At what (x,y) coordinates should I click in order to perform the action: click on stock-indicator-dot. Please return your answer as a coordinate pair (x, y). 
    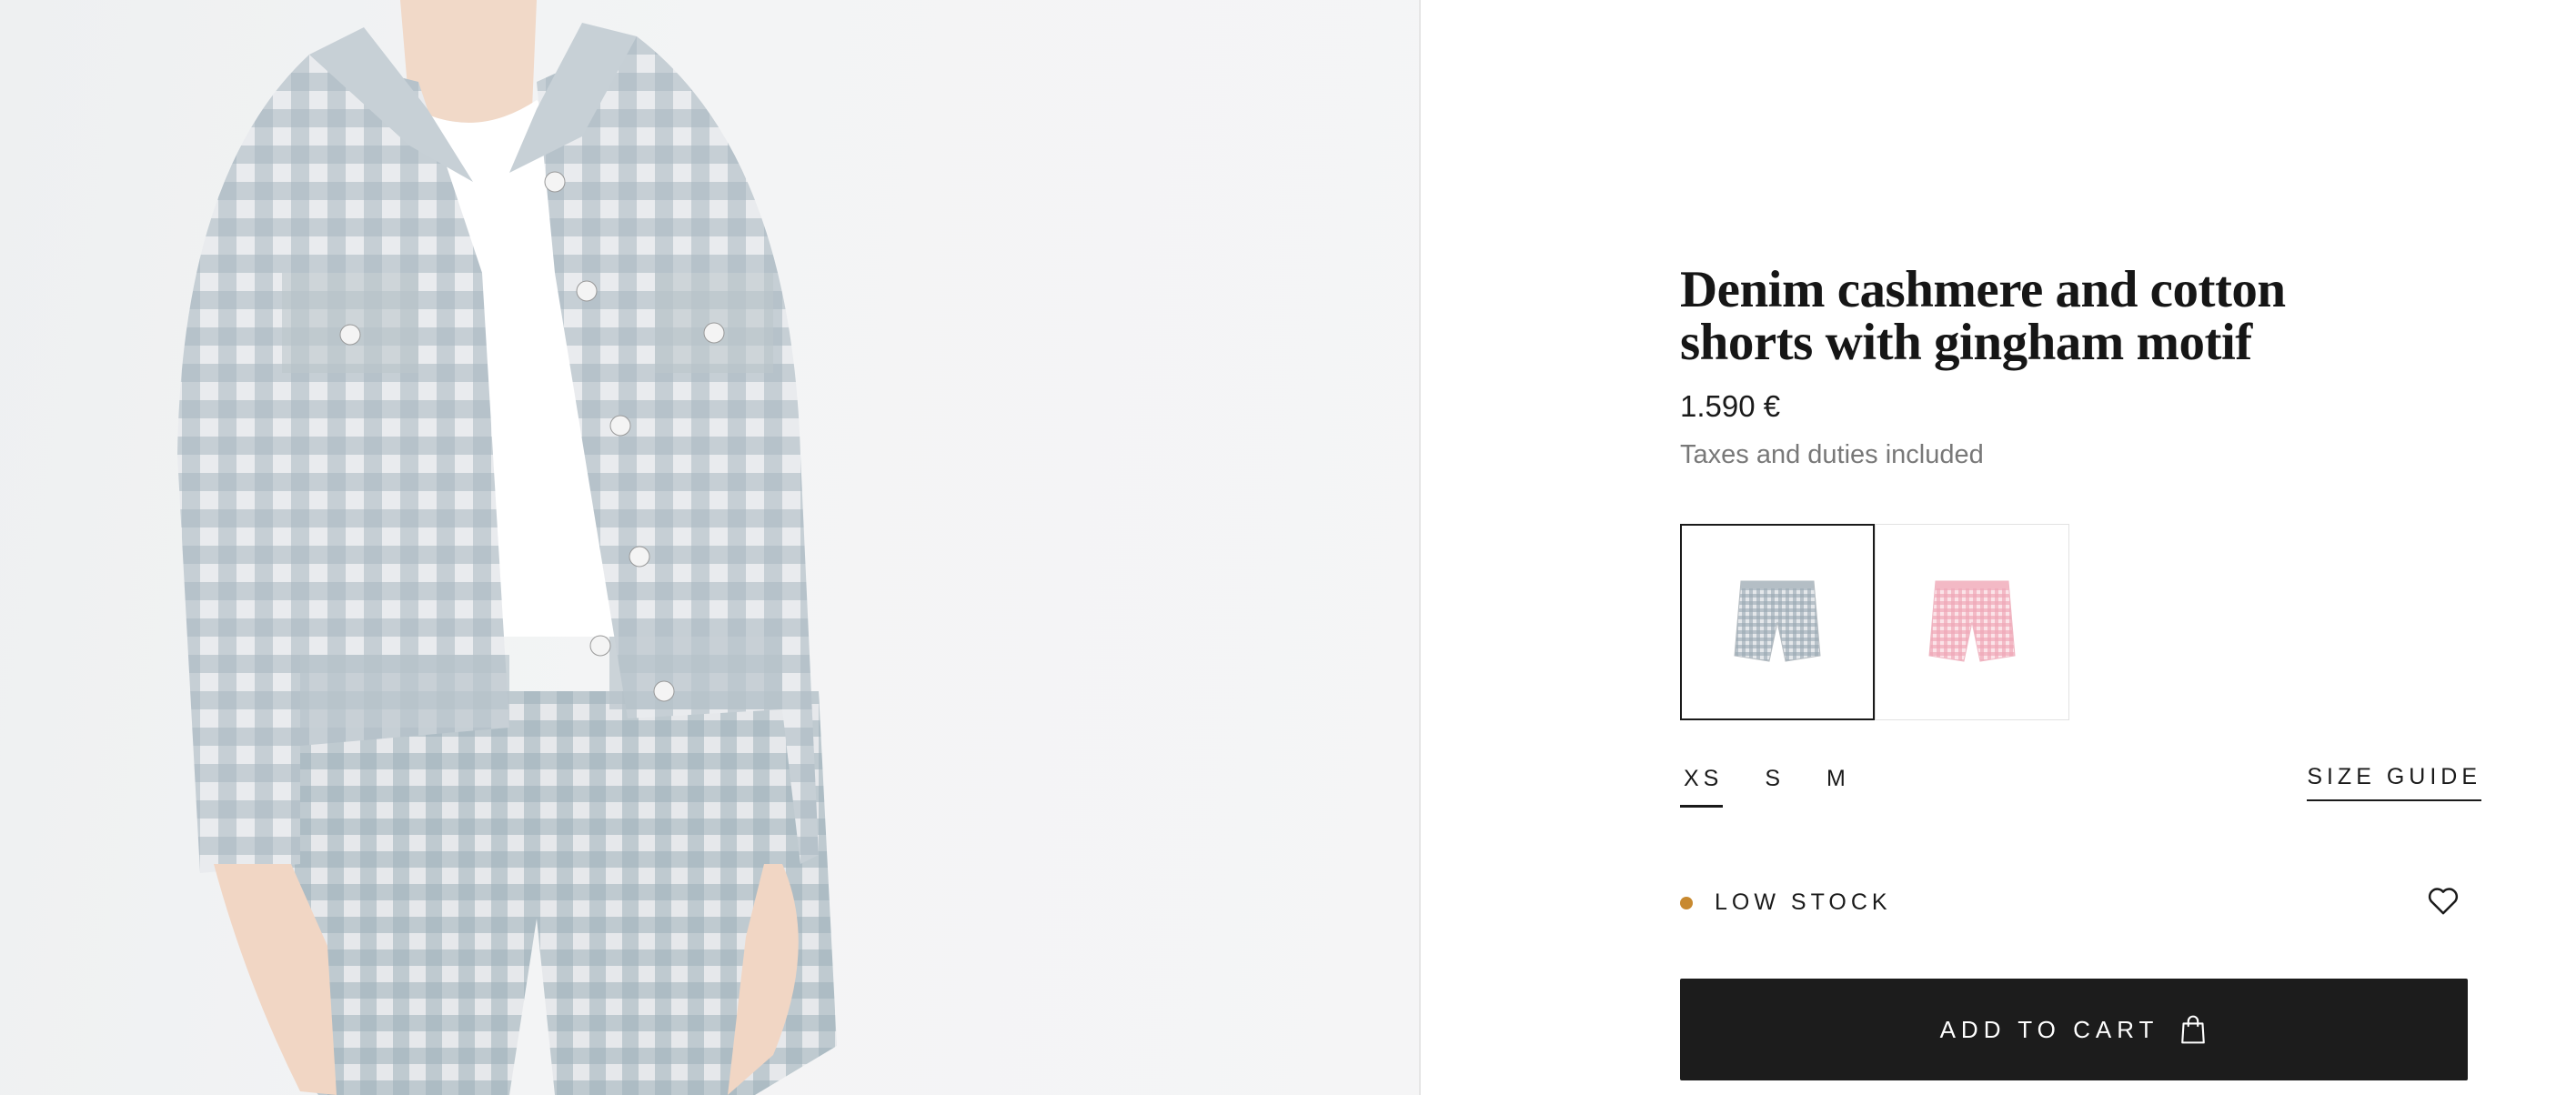
    Looking at the image, I should click on (1686, 903).